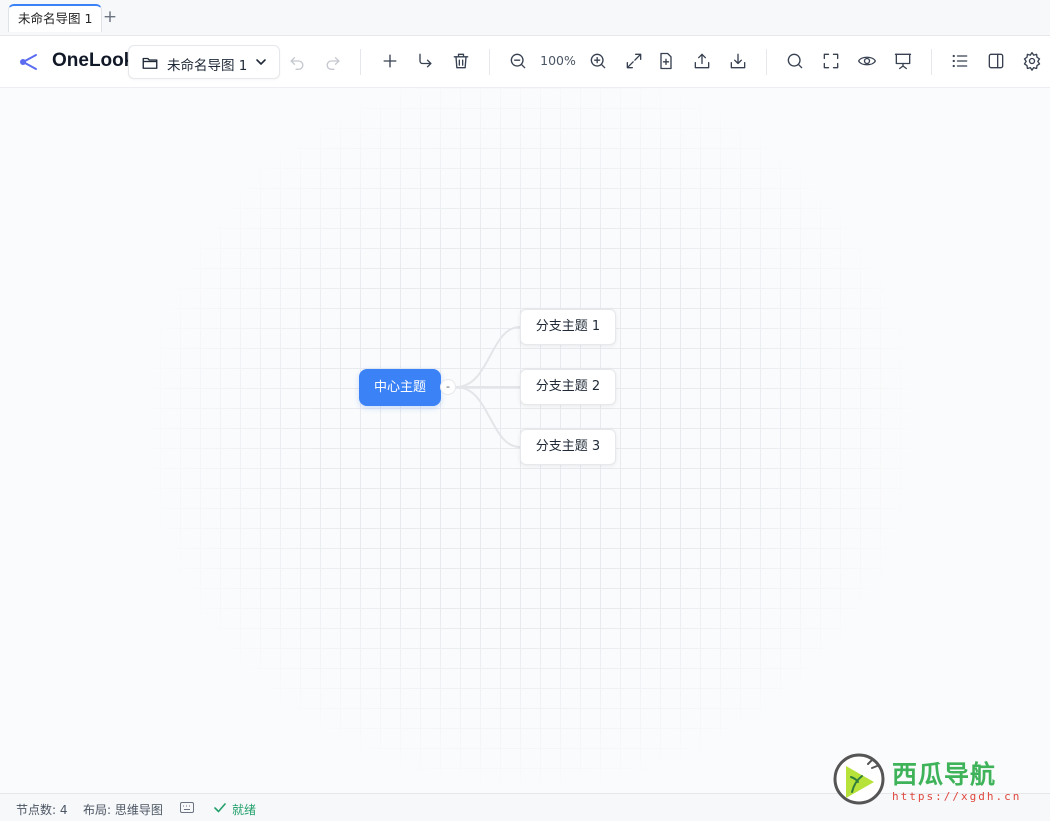  Describe the element at coordinates (461, 61) in the screenshot. I see `delete-icon` at that location.